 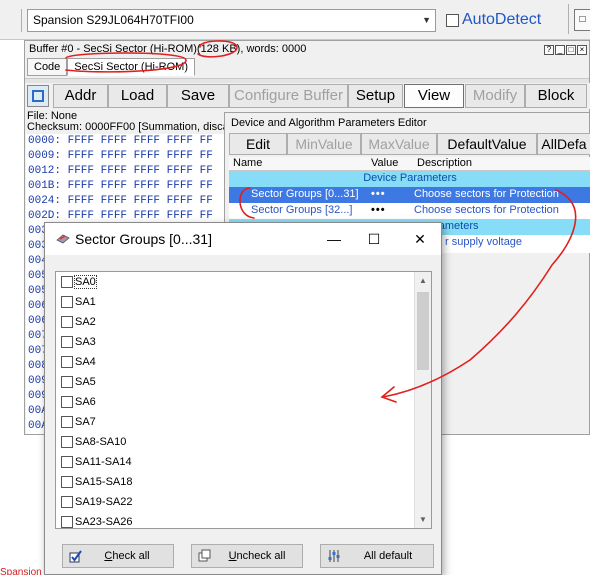 I want to click on sector-checkbox-item: SA1, so click(x=78, y=302).